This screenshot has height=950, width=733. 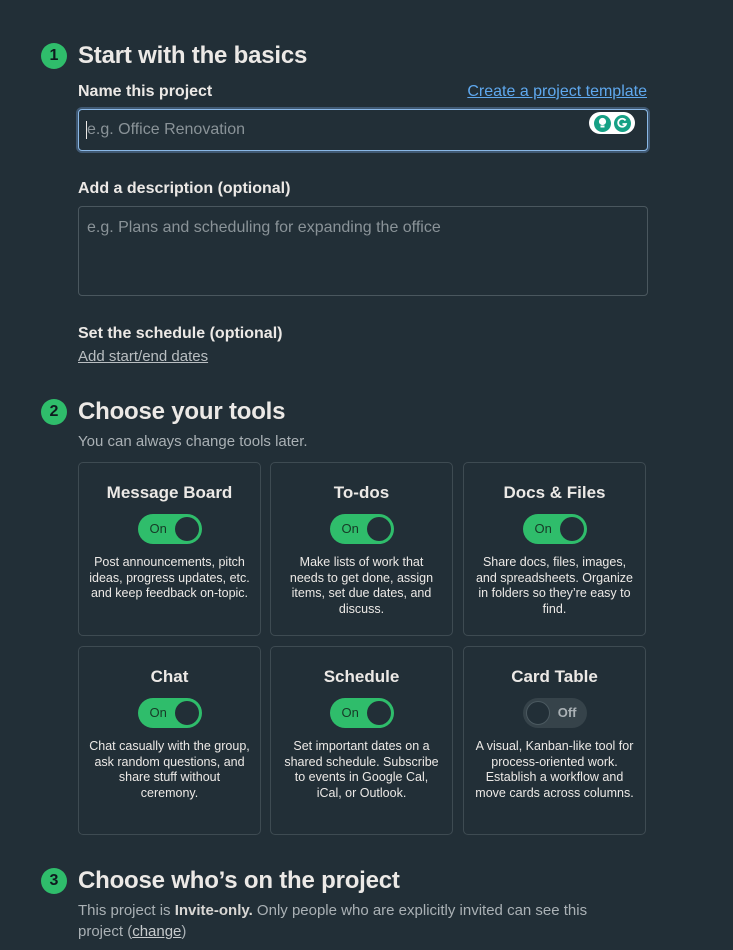 I want to click on create-template-link: Create a project template, so click(x=557, y=92).